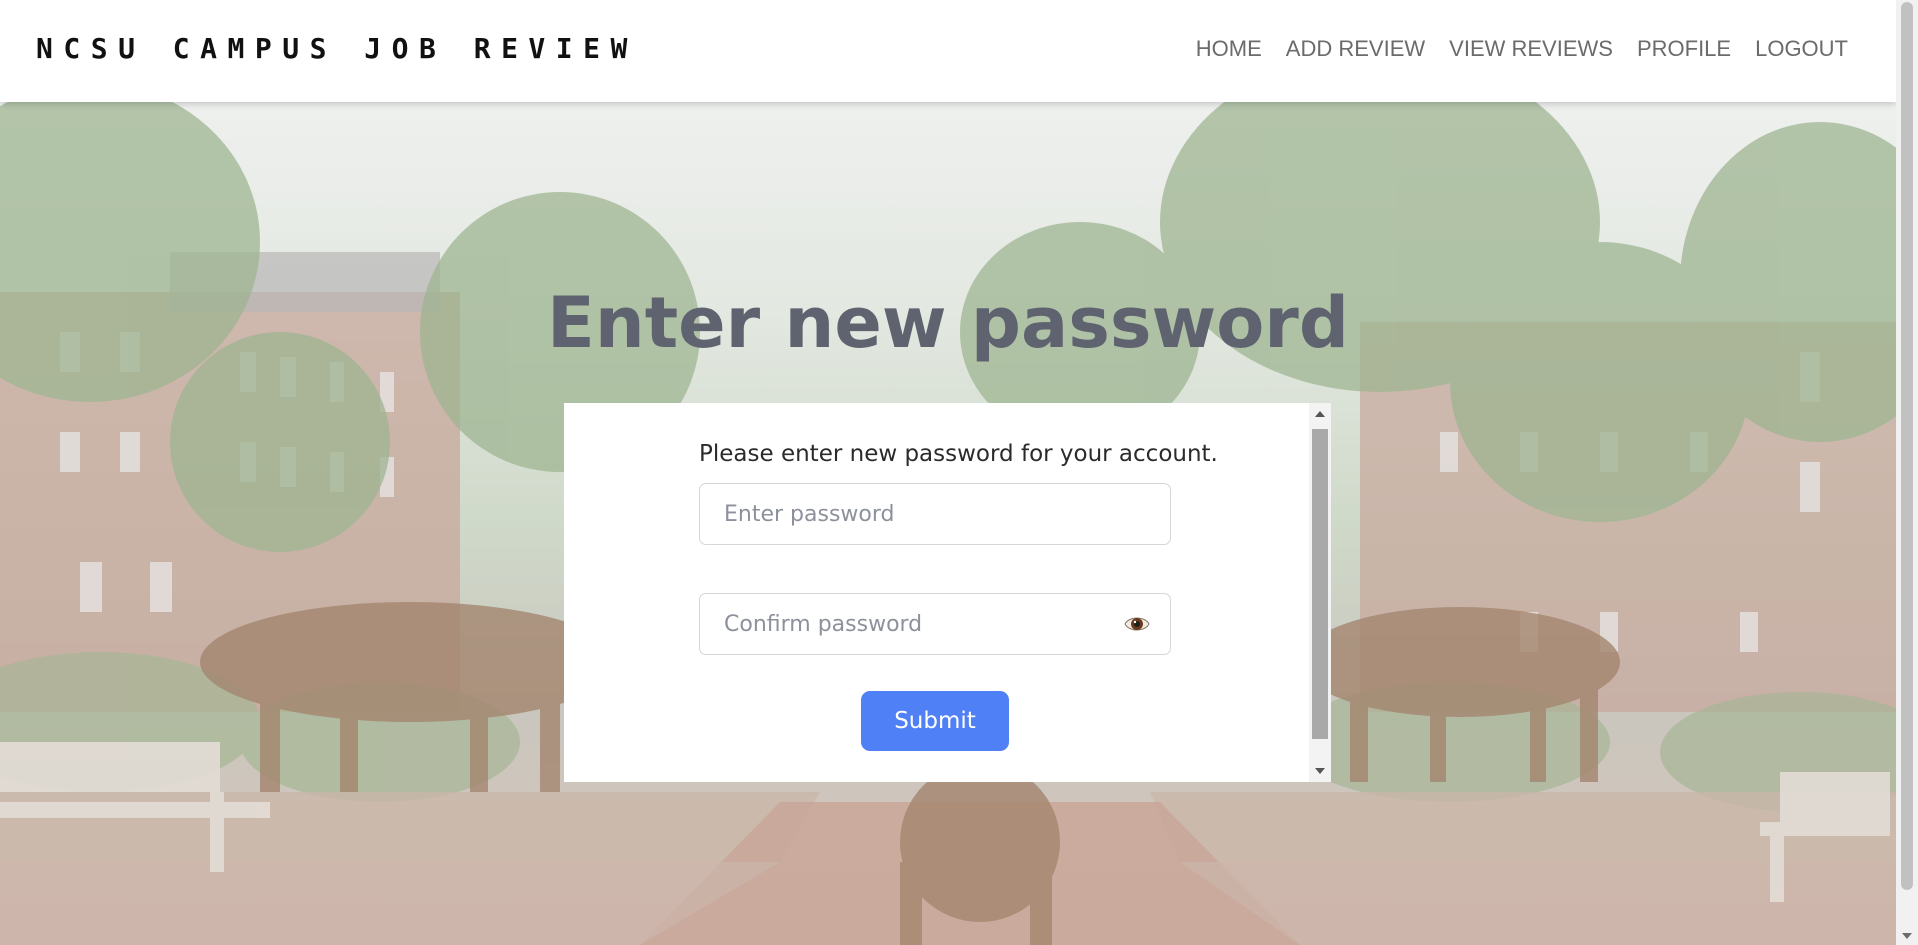 Image resolution: width=1918 pixels, height=945 pixels. What do you see at coordinates (337, 48) in the screenshot?
I see `brand-logo: NCSU CAMPUS JOB REVIEW` at bounding box center [337, 48].